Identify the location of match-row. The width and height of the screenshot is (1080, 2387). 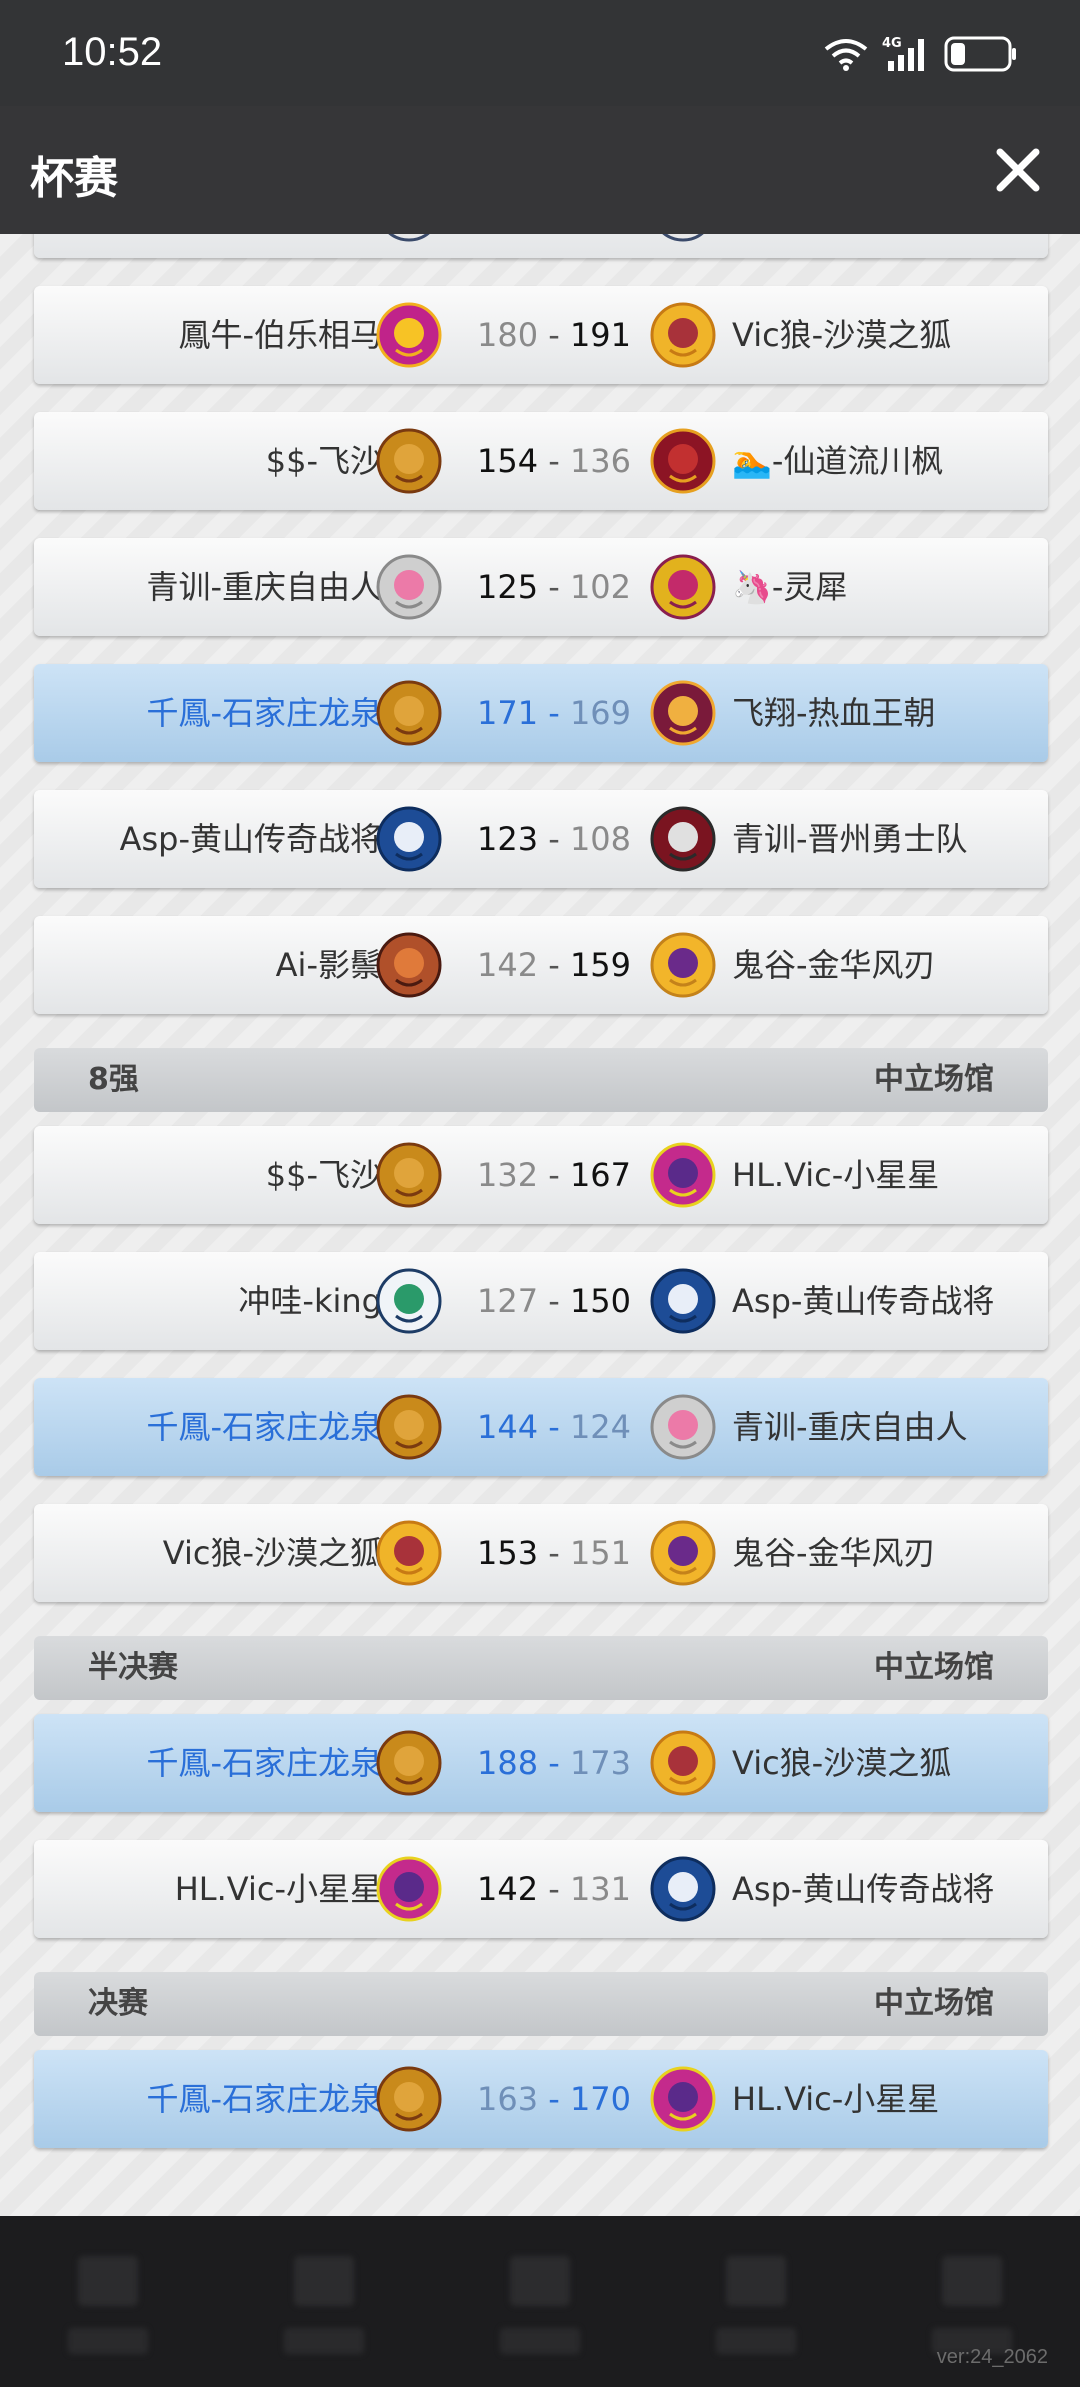
(541, 246).